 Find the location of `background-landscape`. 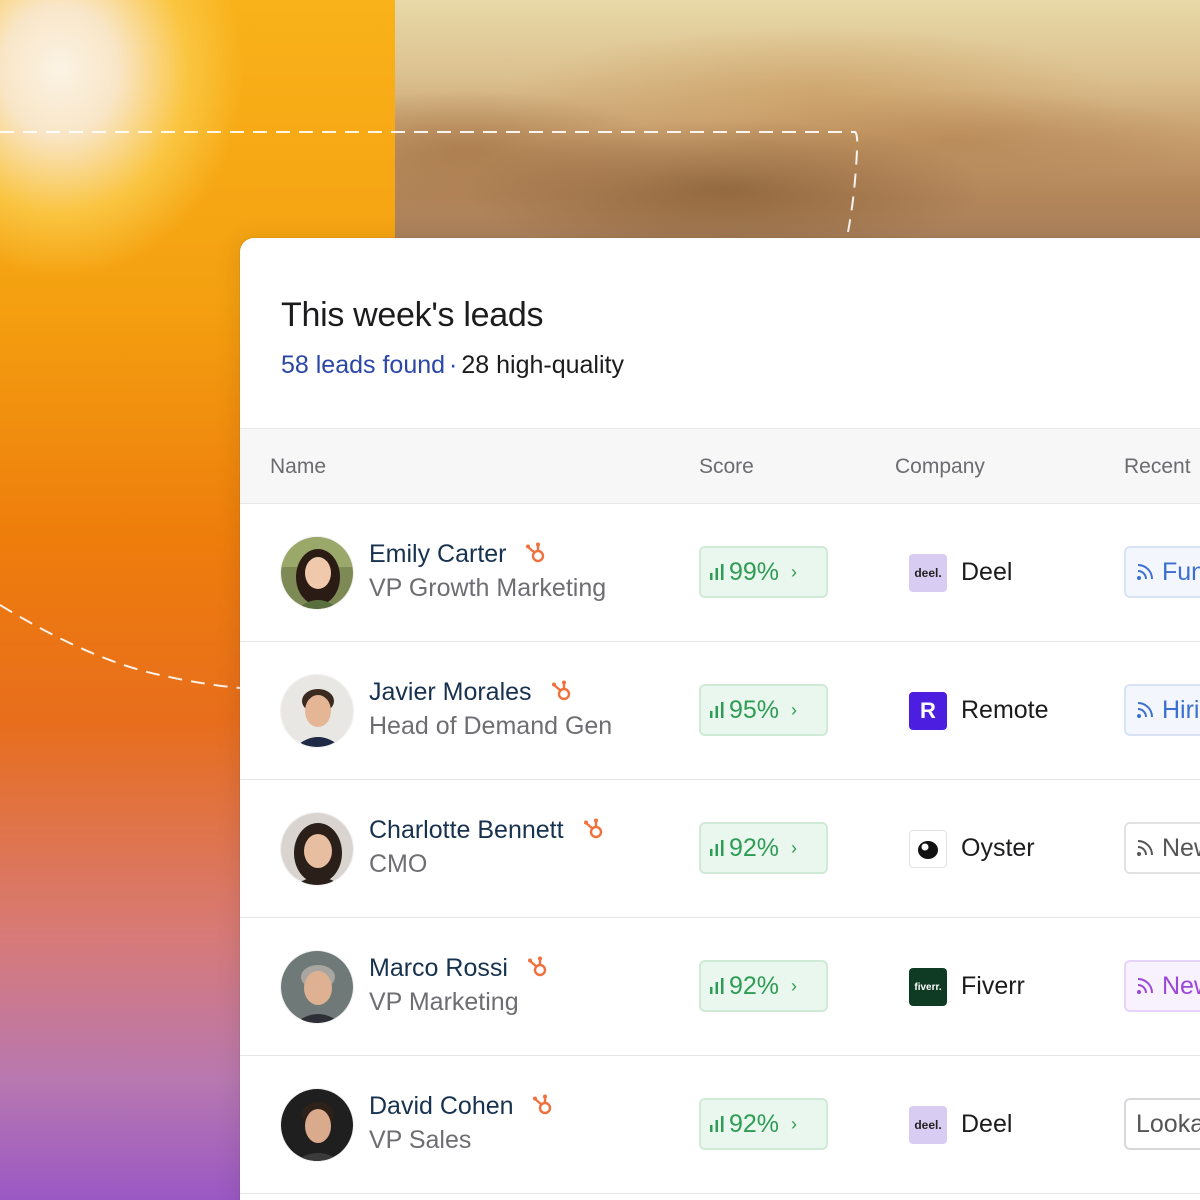

background-landscape is located at coordinates (797, 122).